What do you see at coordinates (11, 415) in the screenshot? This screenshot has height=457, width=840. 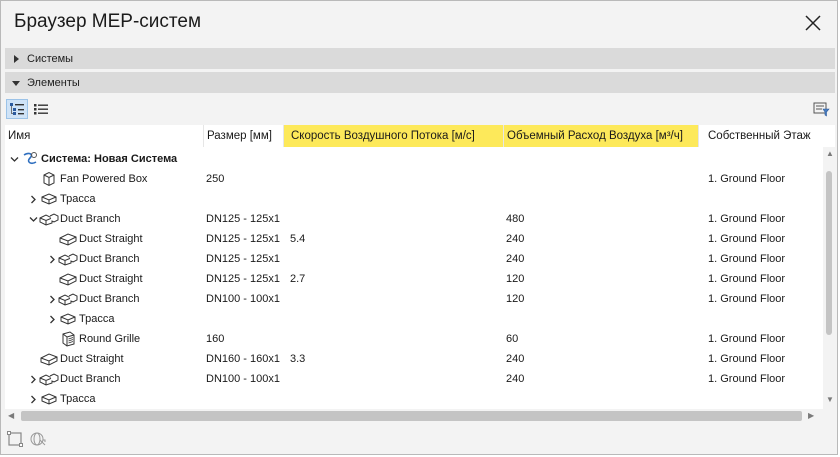 I see `scroll-left-arrow-icon: ◀` at bounding box center [11, 415].